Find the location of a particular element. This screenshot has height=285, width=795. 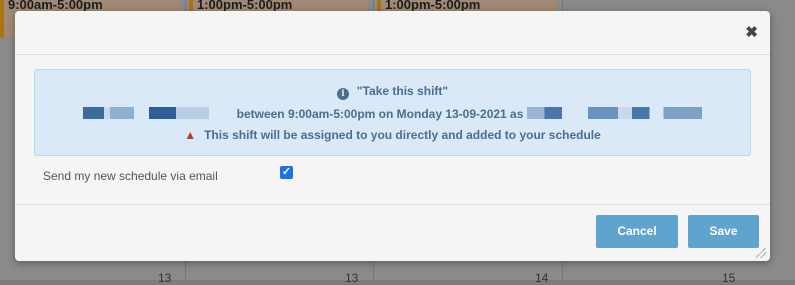

dialog-header: ✖ is located at coordinates (392, 33).